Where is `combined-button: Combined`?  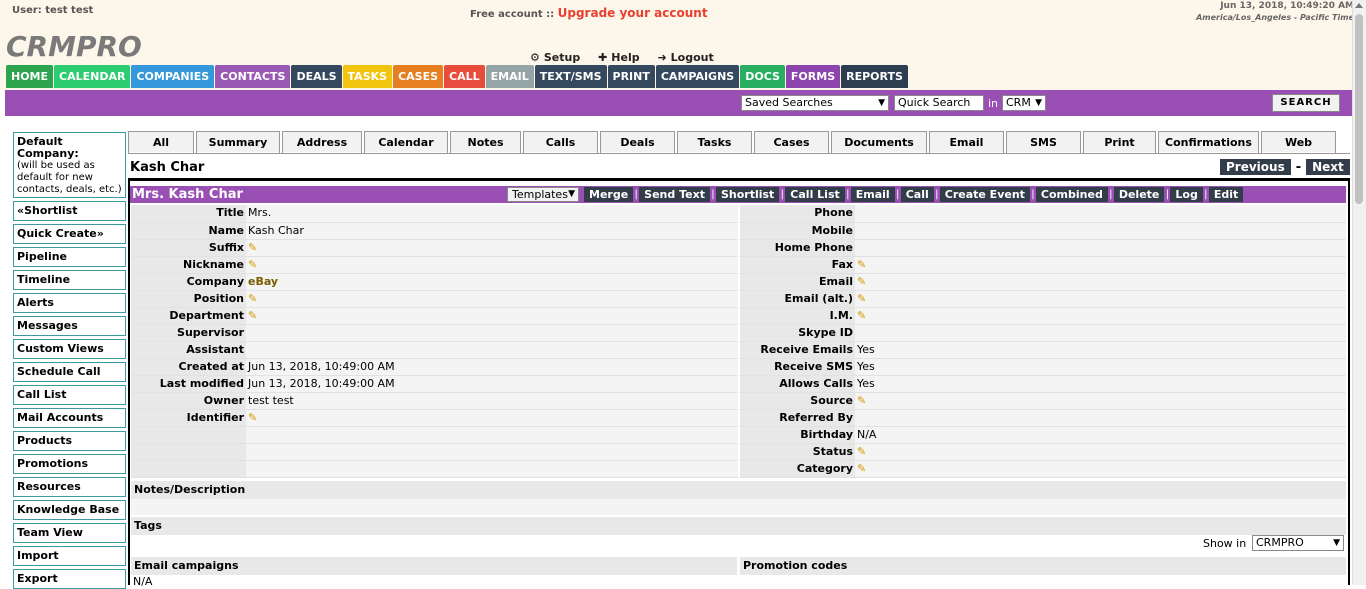
combined-button: Combined is located at coordinates (1071, 194).